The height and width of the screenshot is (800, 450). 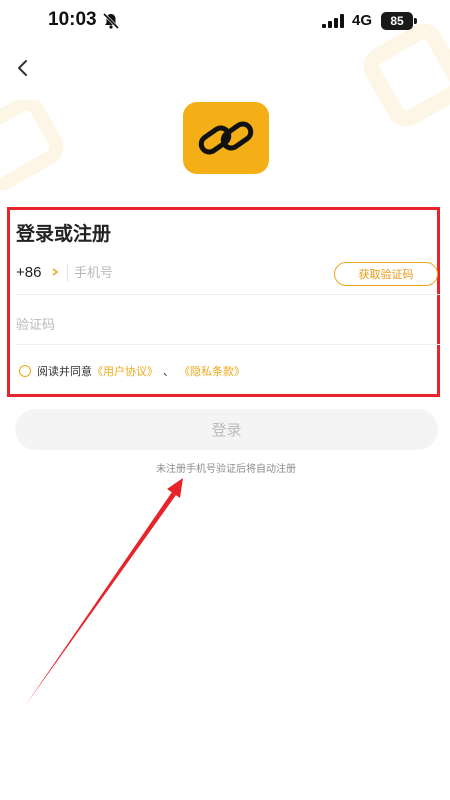 What do you see at coordinates (226, 469) in the screenshot?
I see `auto-register-note: 未注册手机号验证后将自动注册` at bounding box center [226, 469].